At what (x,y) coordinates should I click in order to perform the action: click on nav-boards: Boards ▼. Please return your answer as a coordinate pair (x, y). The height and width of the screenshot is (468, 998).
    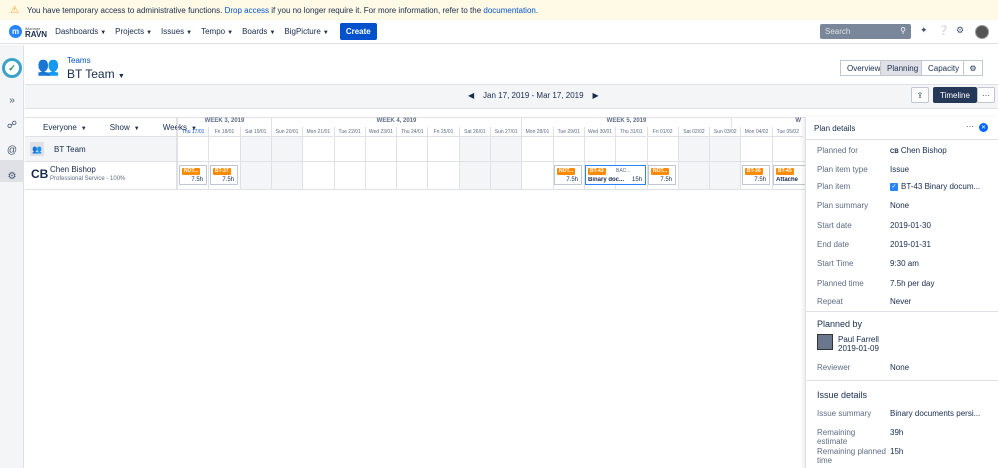
    Looking at the image, I should click on (258, 31).